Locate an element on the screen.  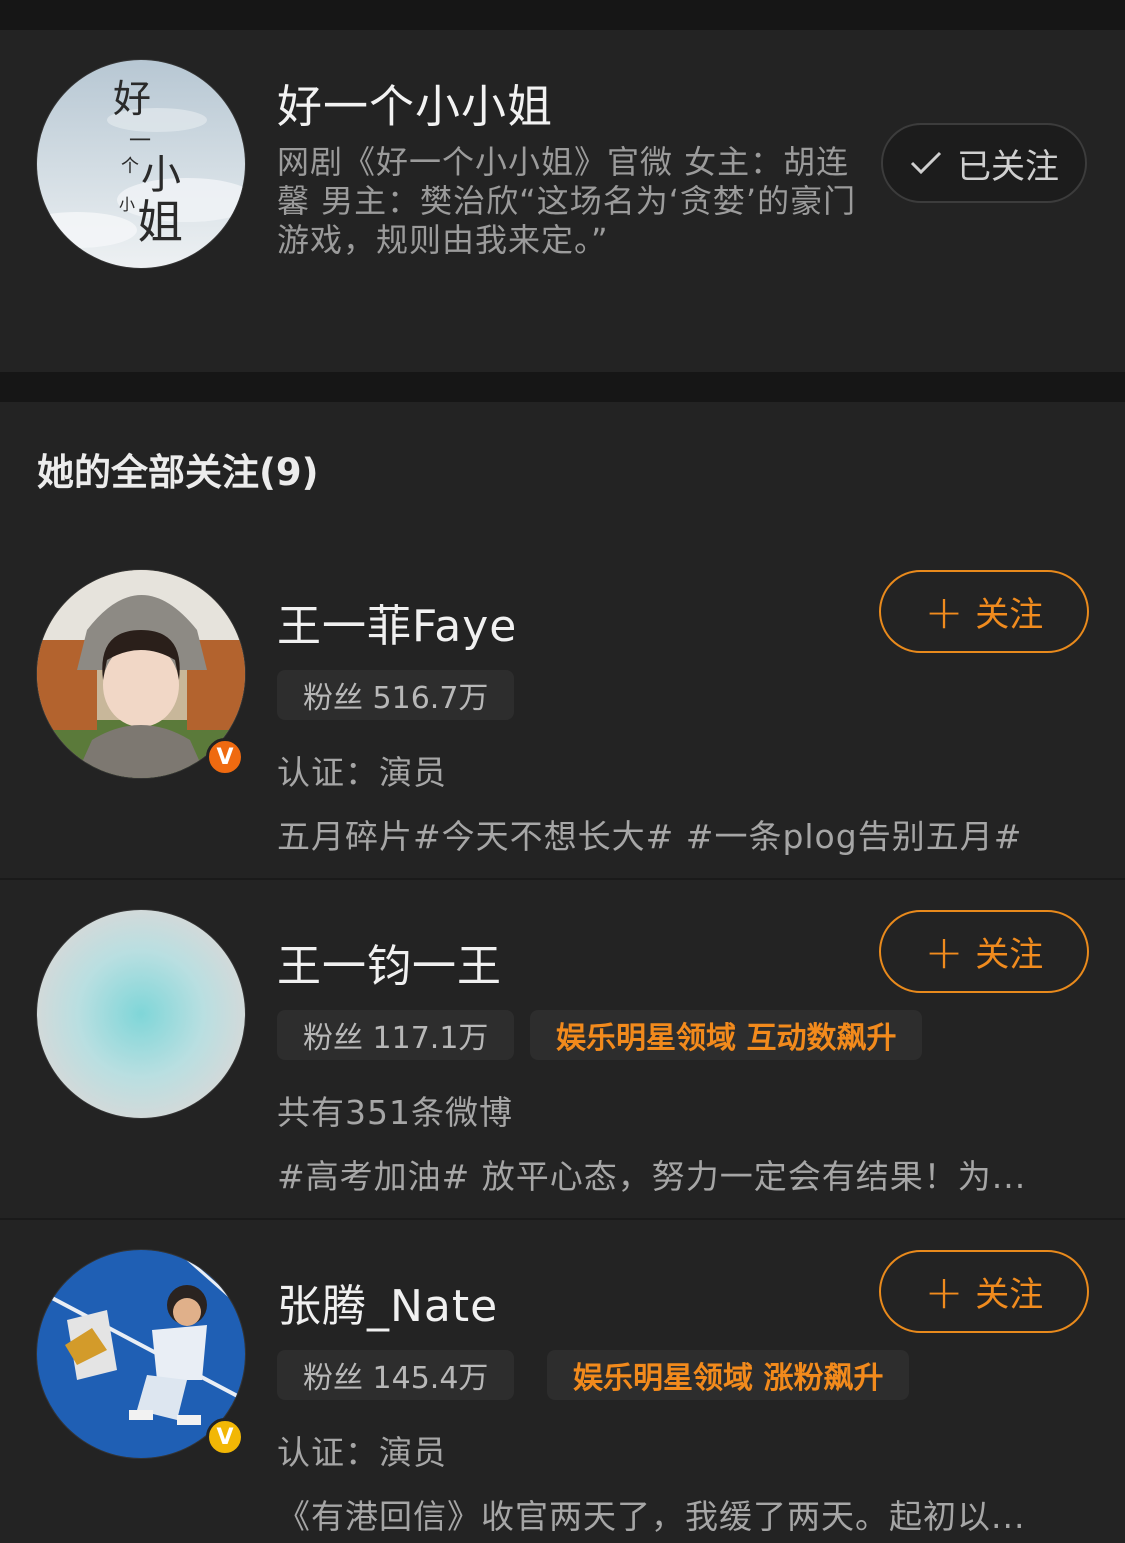
avatar-char: 一 is located at coordinates (140, 140).